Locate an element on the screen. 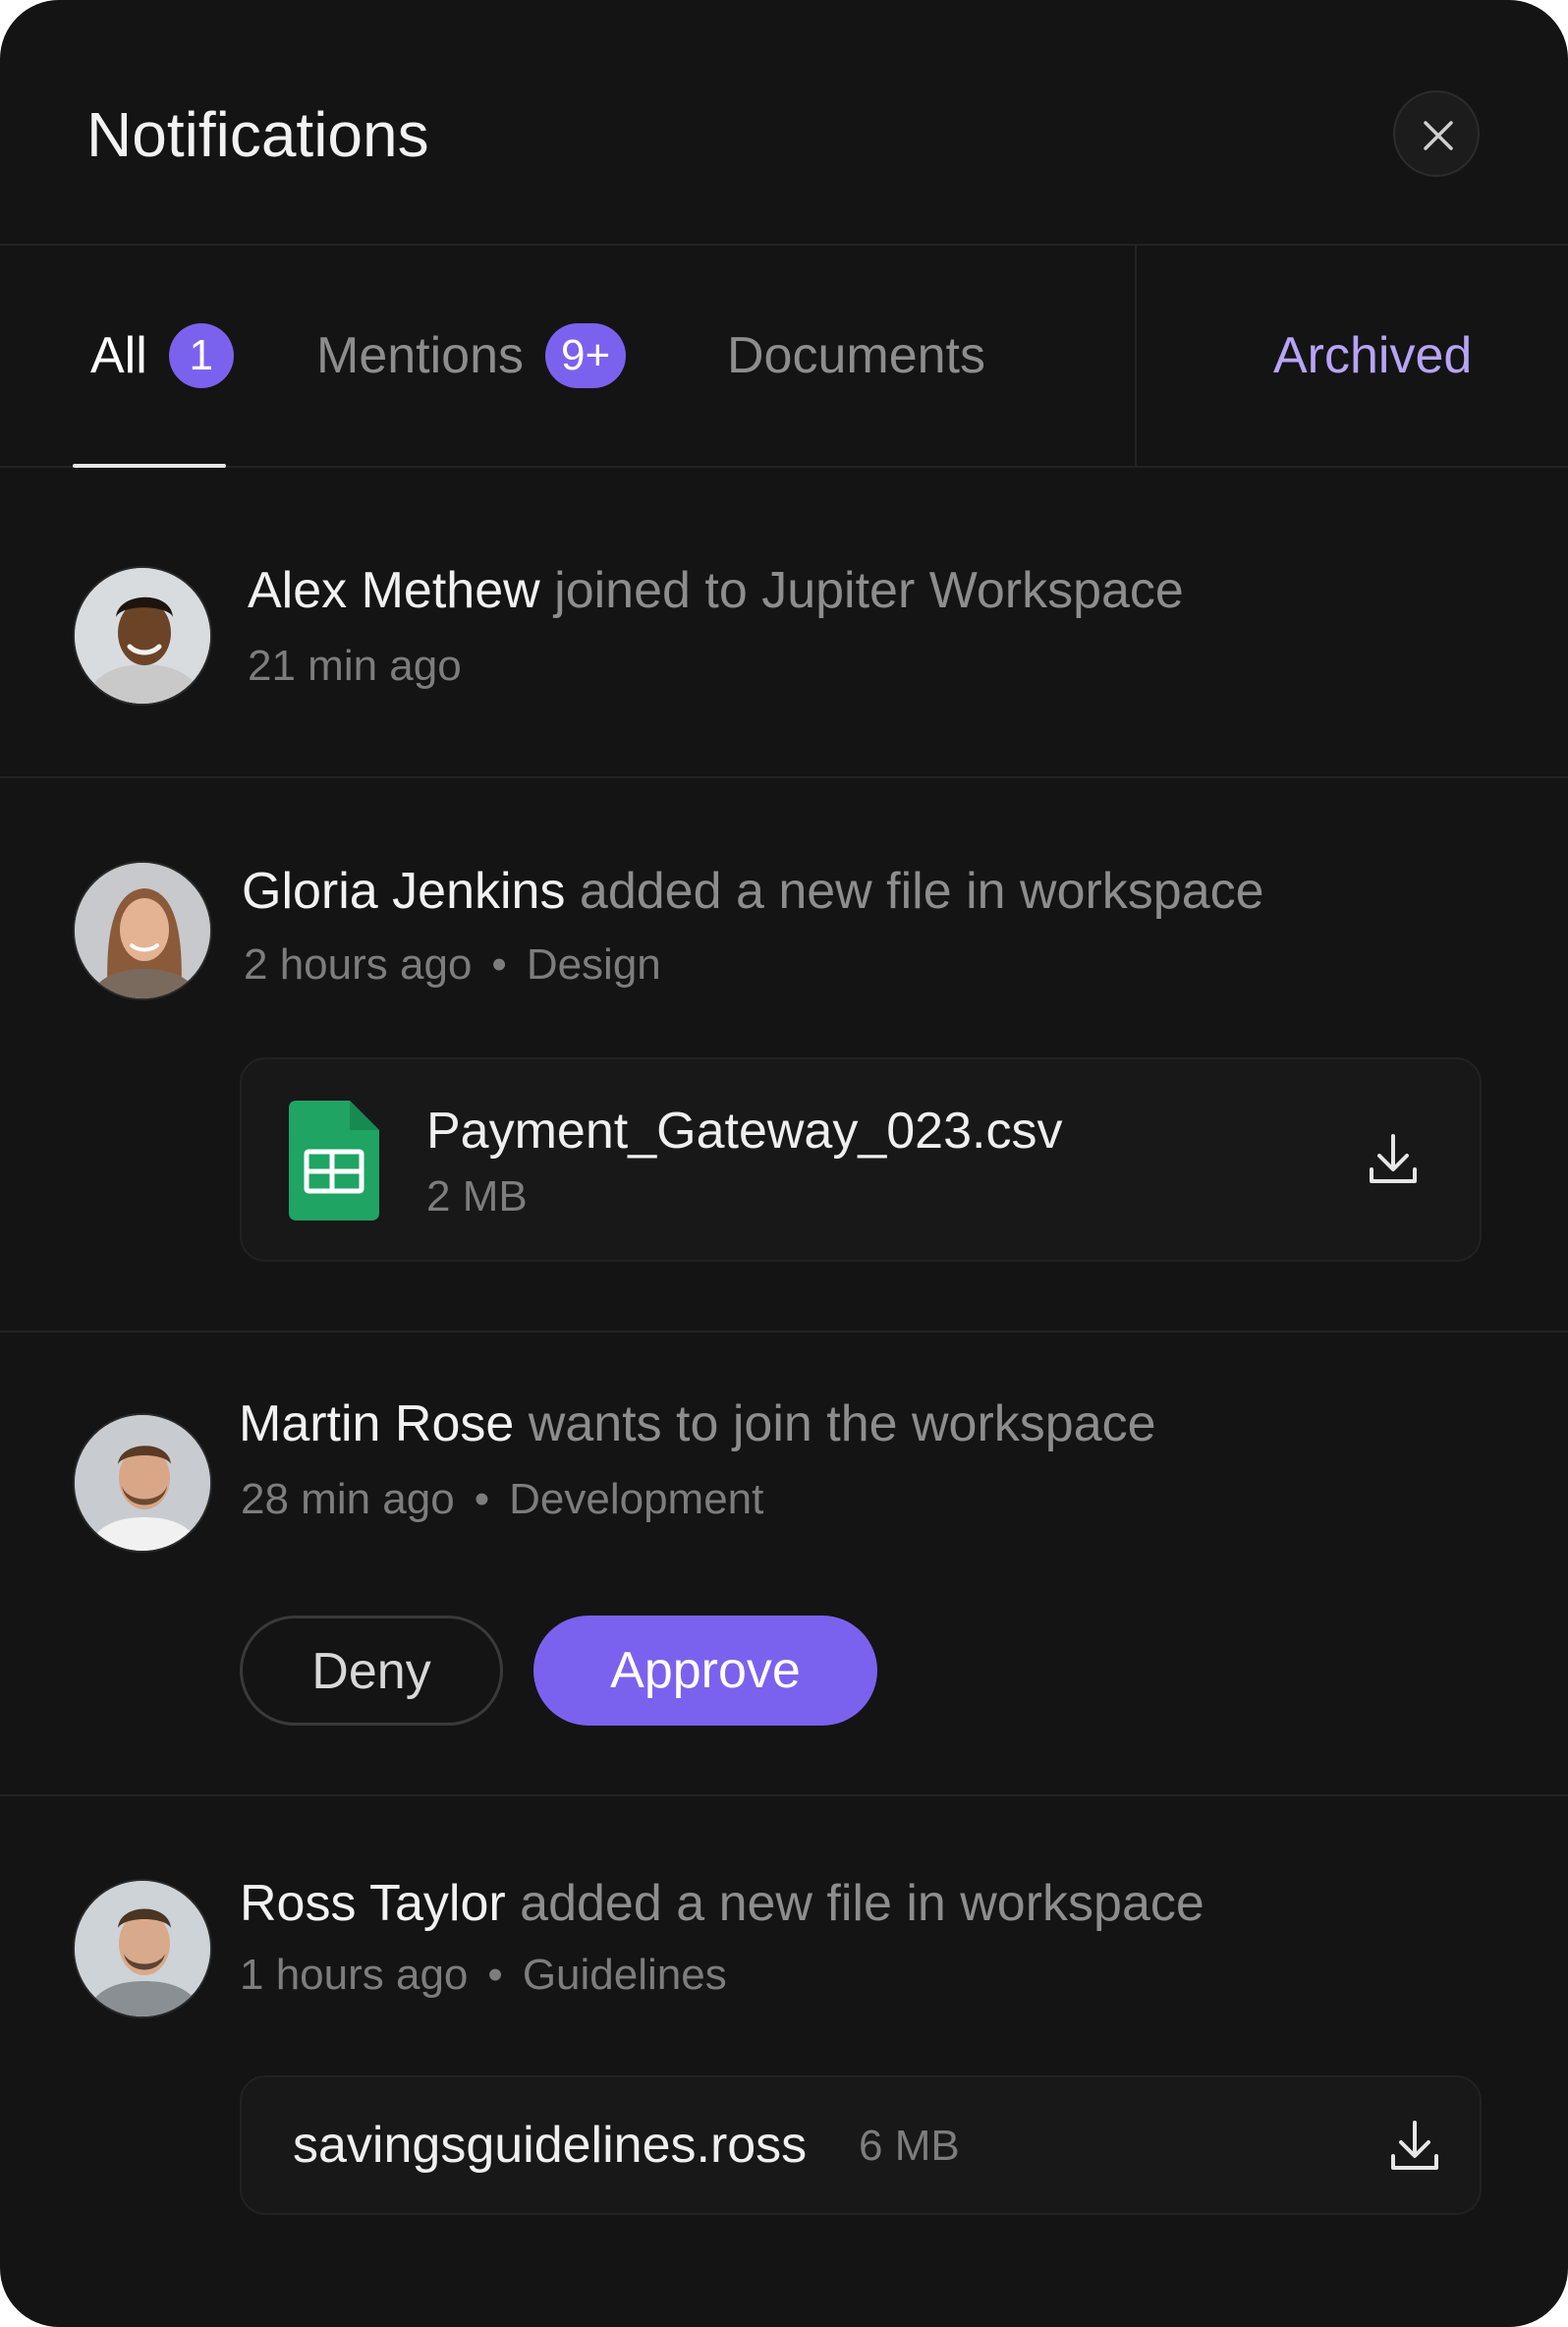 Image resolution: width=1568 pixels, height=2327 pixels. spreadsheet-icon is located at coordinates (334, 1160).